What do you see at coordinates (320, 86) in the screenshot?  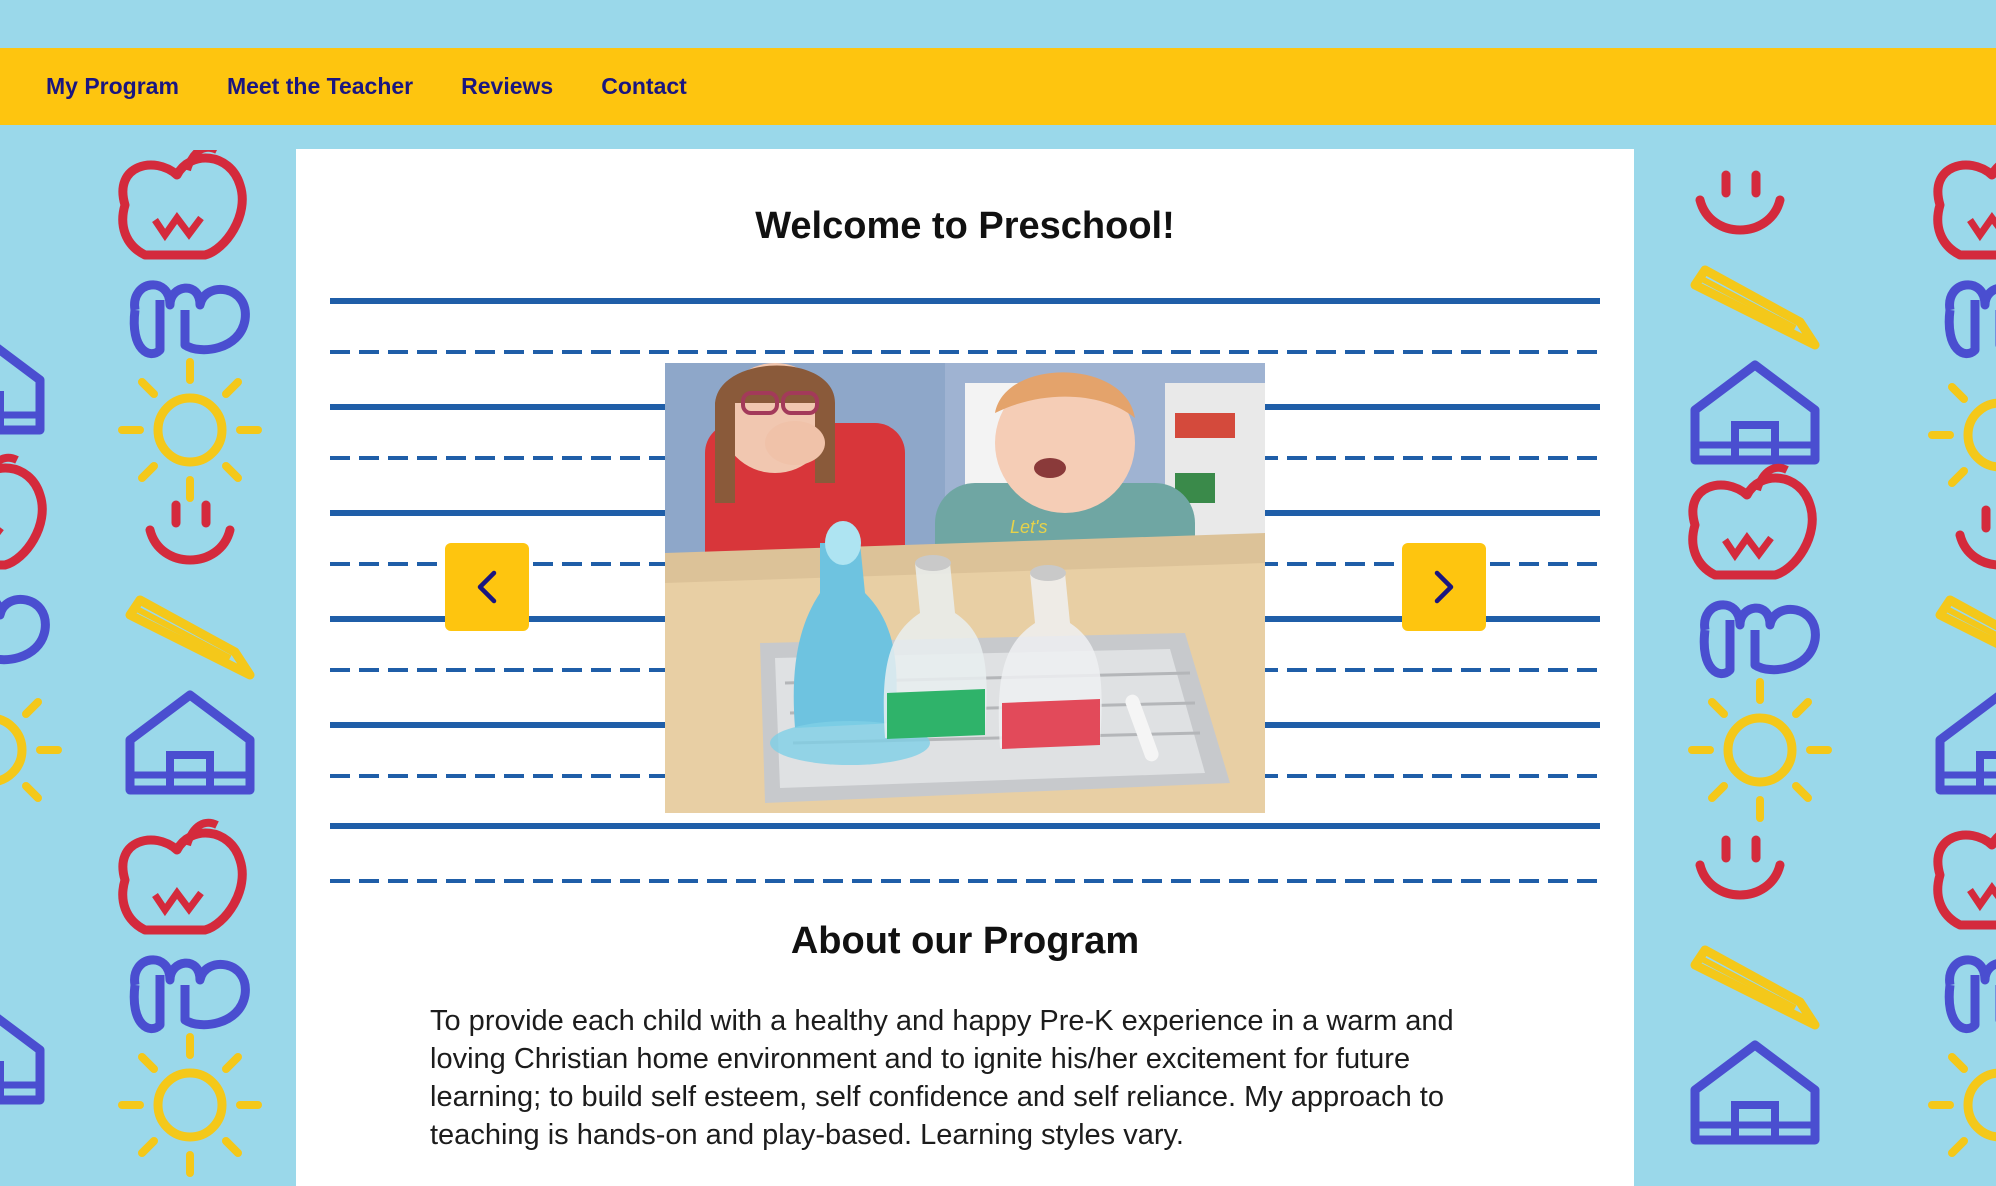 I see `nav-item-meet-the-teacher: Meet the Teacher` at bounding box center [320, 86].